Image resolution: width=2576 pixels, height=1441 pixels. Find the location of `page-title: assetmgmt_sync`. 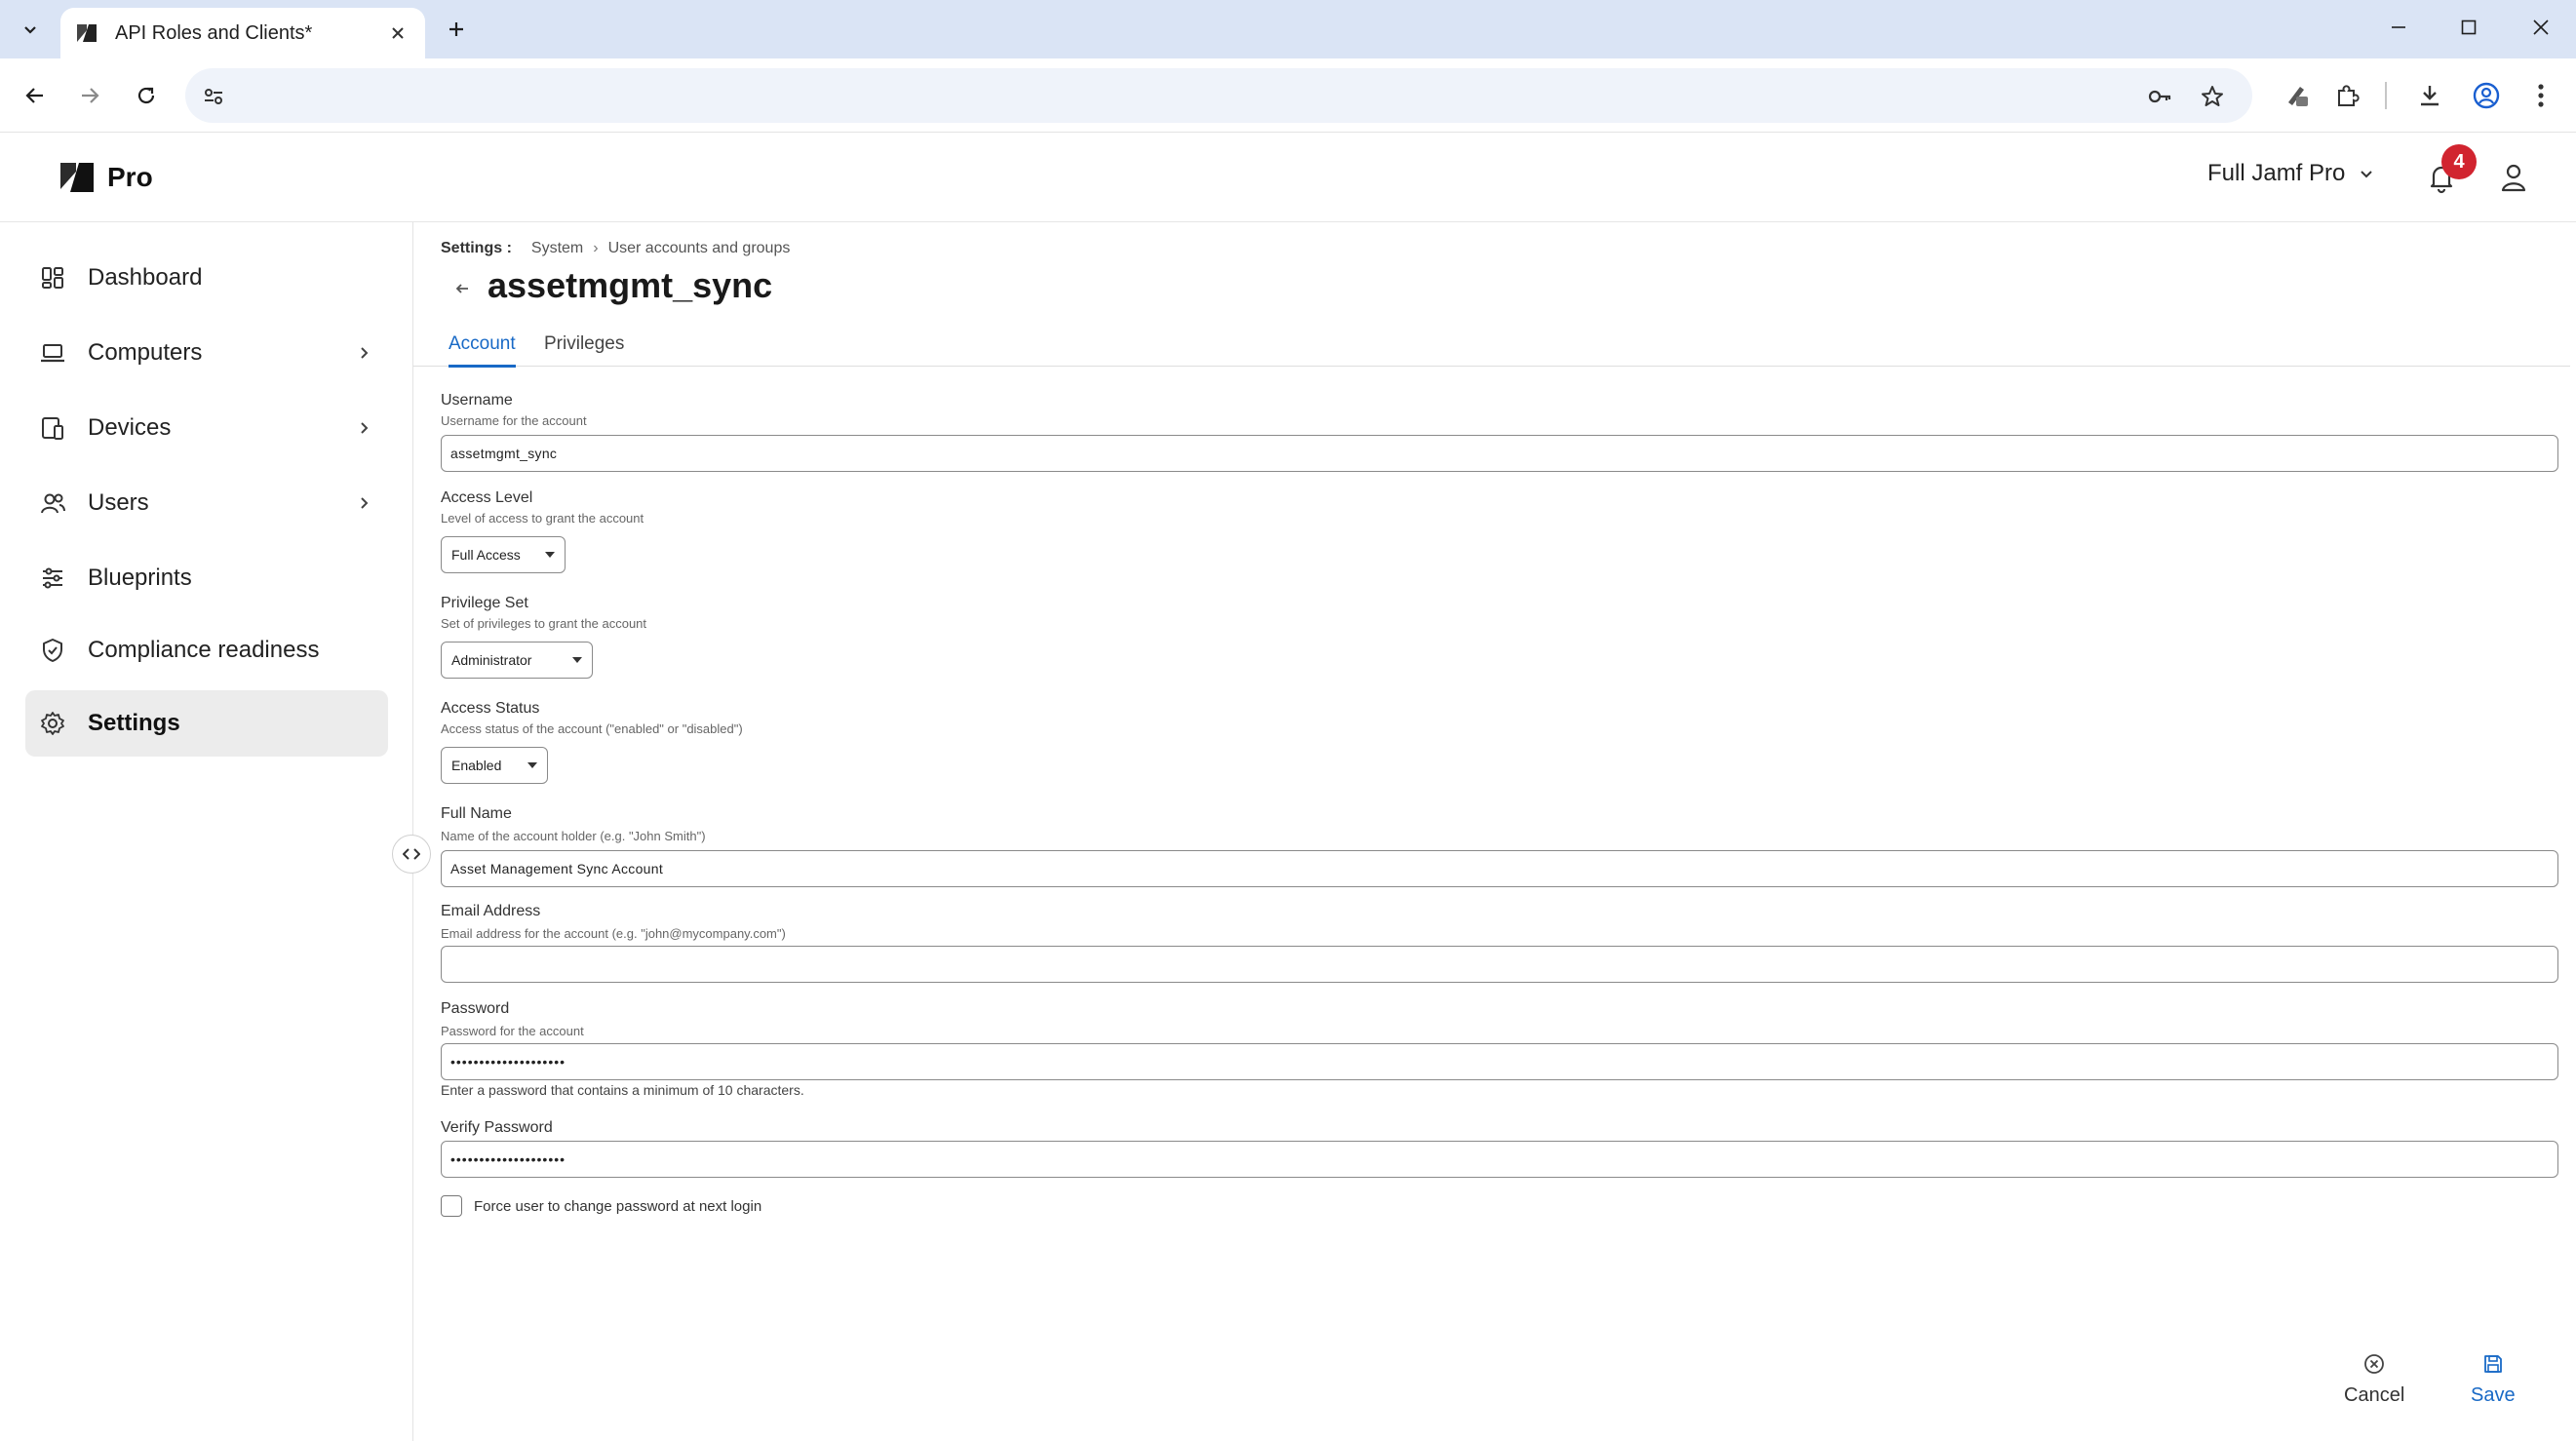

page-title: assetmgmt_sync is located at coordinates (630, 285).